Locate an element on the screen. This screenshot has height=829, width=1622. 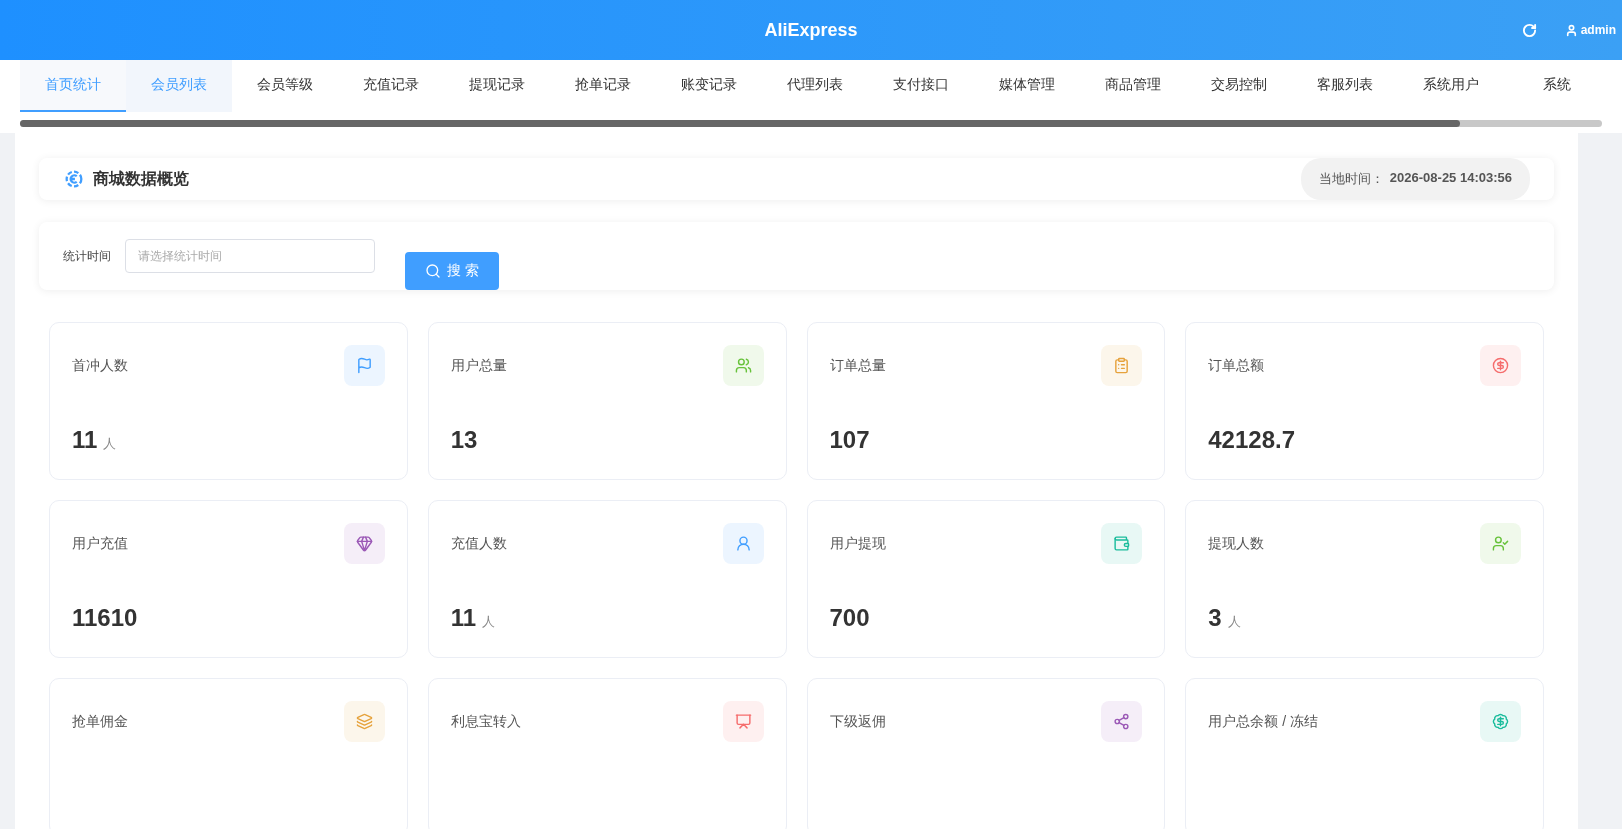
stat-value: 3 is located at coordinates (1215, 618).